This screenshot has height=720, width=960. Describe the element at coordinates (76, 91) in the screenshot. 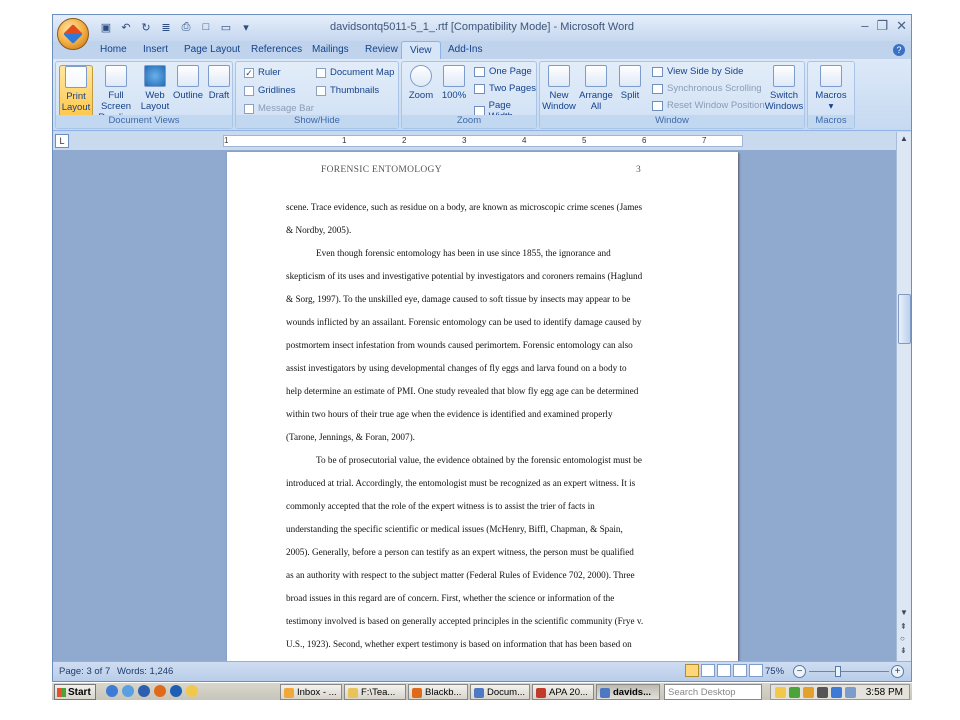

I see `print-layout-button: Print Layout` at that location.